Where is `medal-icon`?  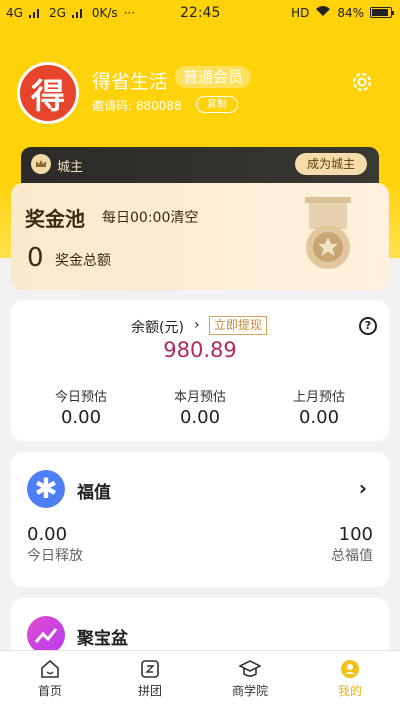
medal-icon is located at coordinates (328, 239).